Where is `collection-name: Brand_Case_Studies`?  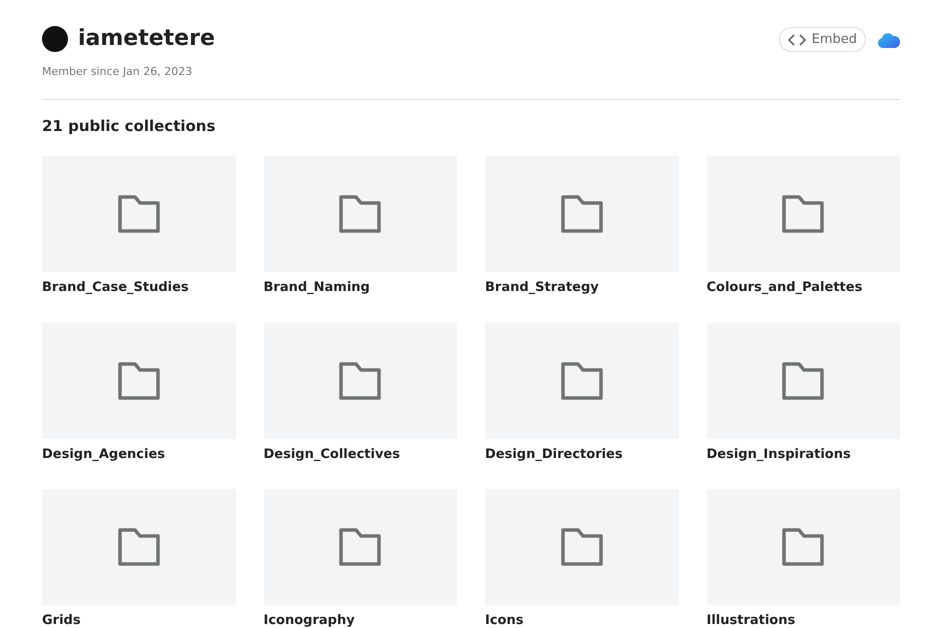 collection-name: Brand_Case_Studies is located at coordinates (139, 288).